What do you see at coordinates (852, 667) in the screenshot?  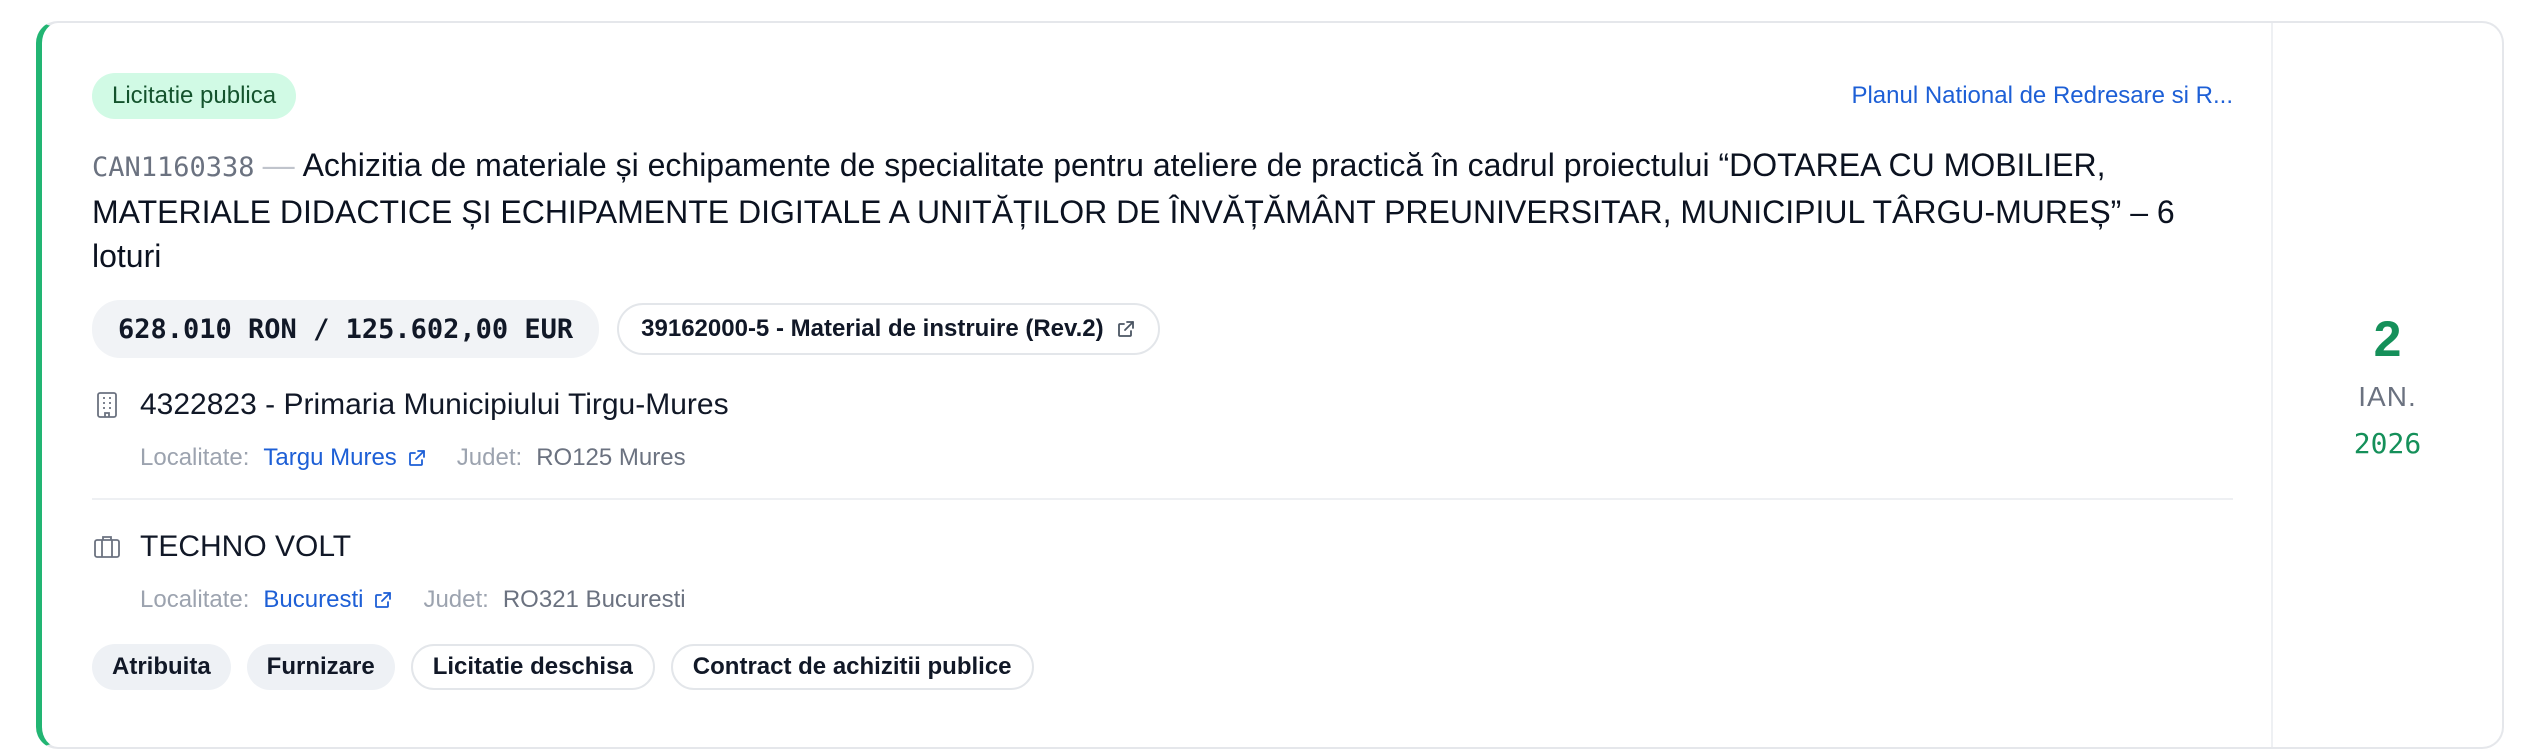 I see `contract-category-tag: Contract de achizitii publice` at bounding box center [852, 667].